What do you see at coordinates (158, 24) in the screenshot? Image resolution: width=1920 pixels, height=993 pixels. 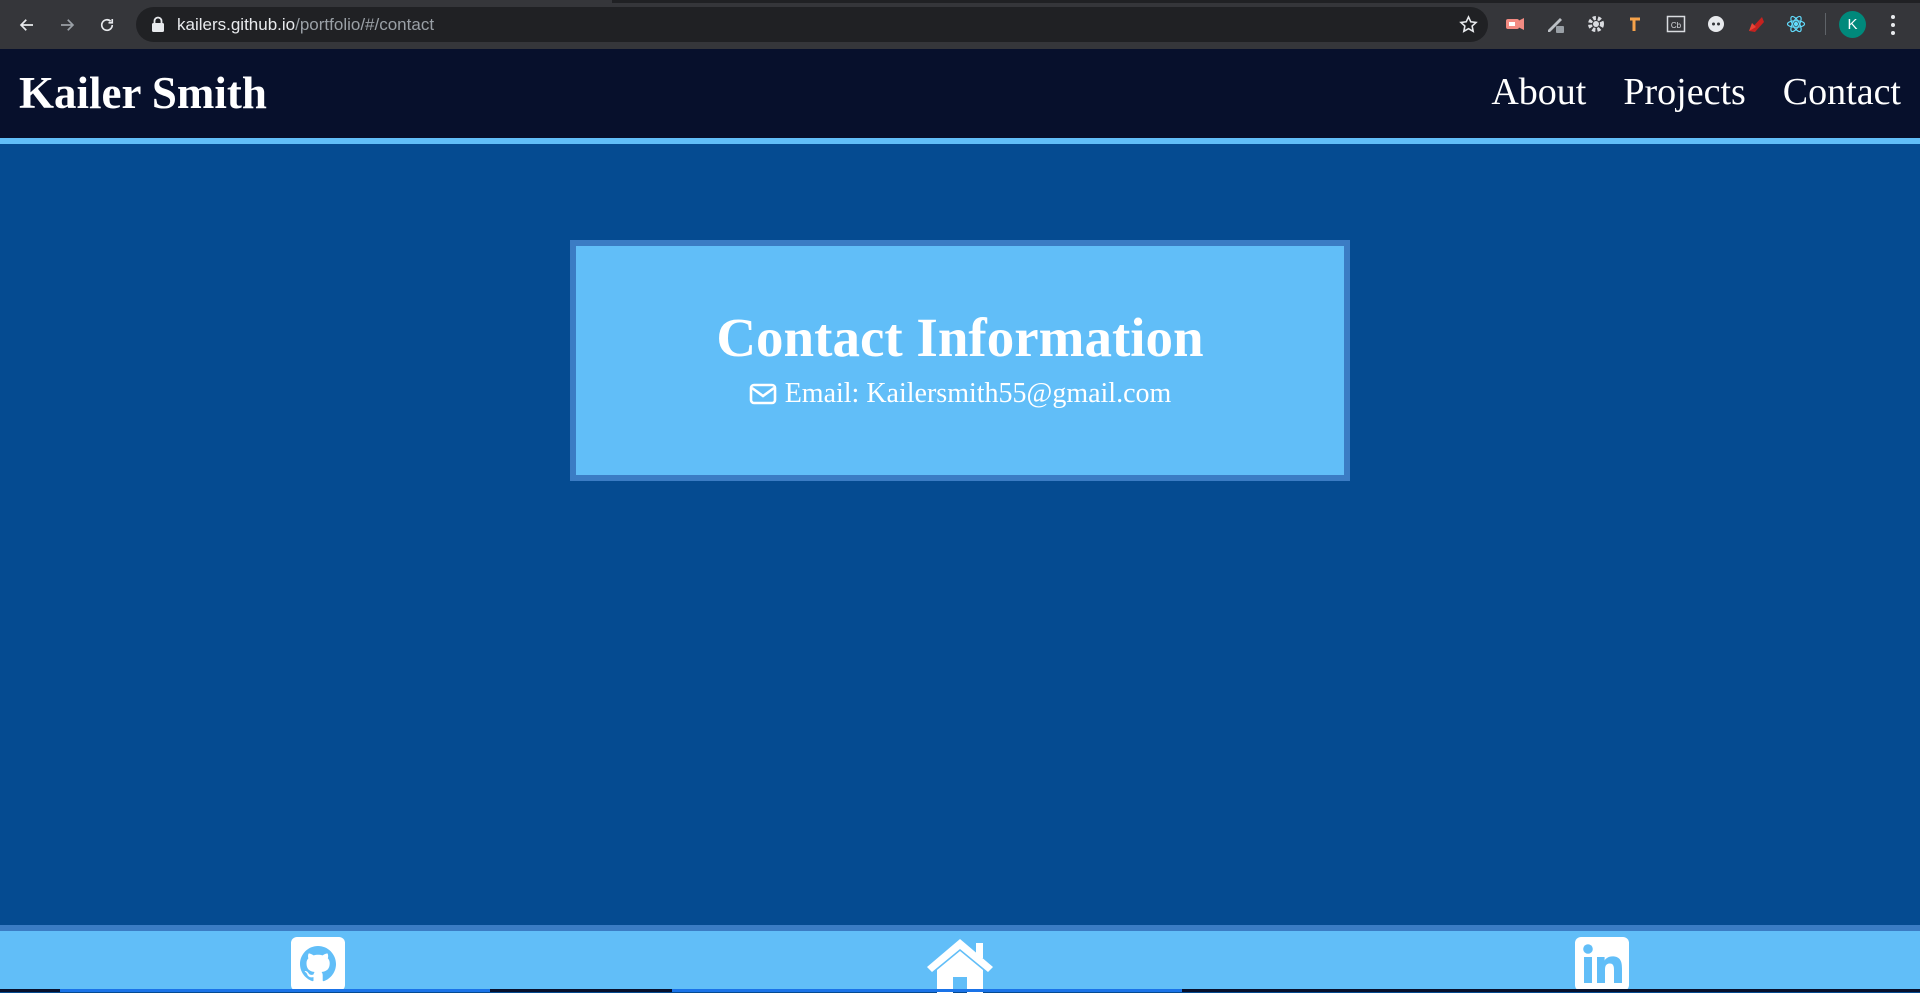 I see `lock-icon` at bounding box center [158, 24].